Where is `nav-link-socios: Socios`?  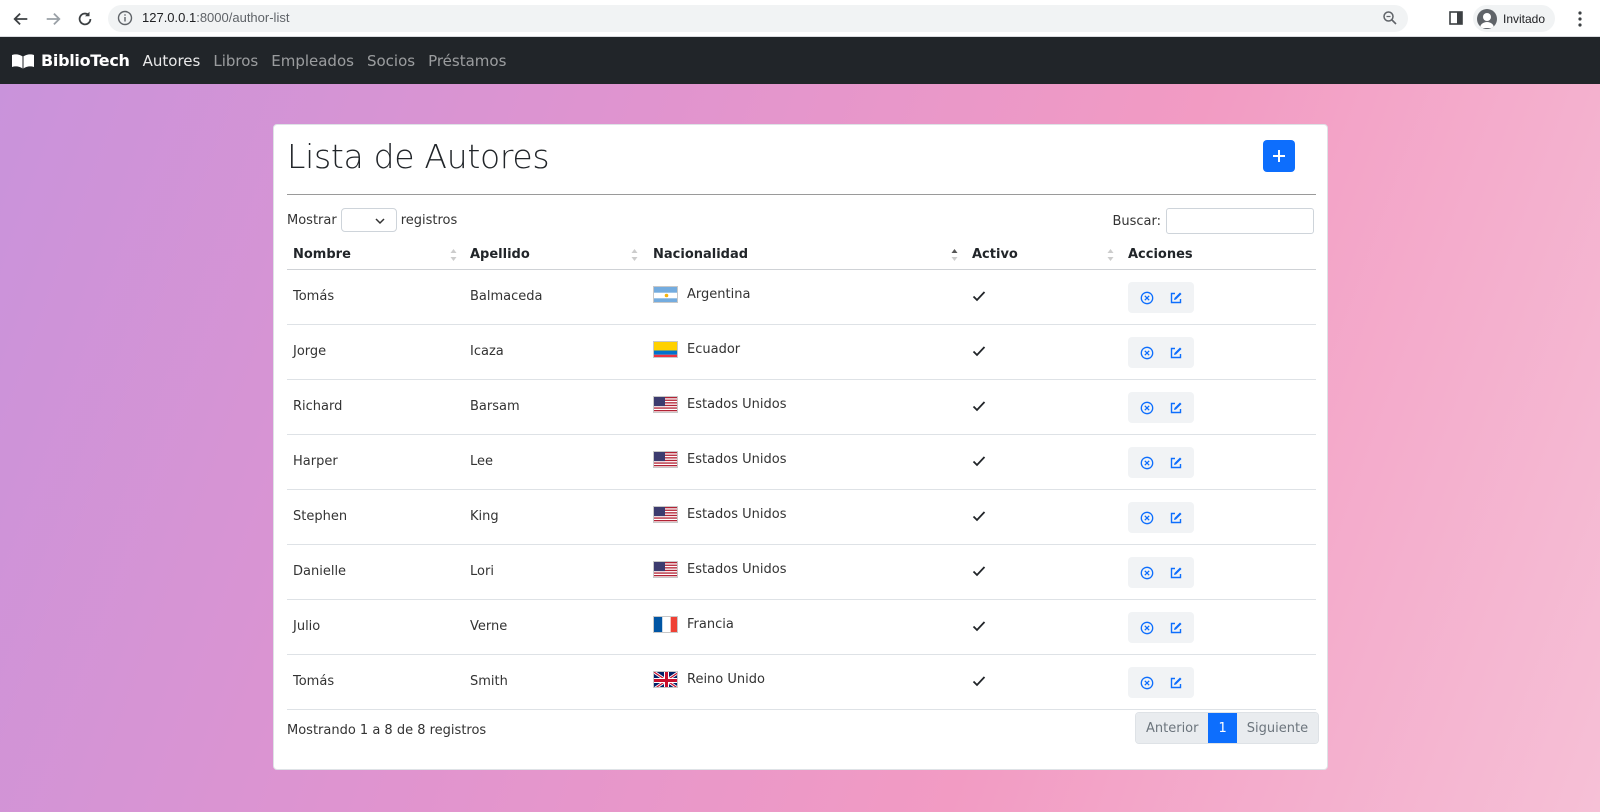
nav-link-socios: Socios is located at coordinates (391, 61).